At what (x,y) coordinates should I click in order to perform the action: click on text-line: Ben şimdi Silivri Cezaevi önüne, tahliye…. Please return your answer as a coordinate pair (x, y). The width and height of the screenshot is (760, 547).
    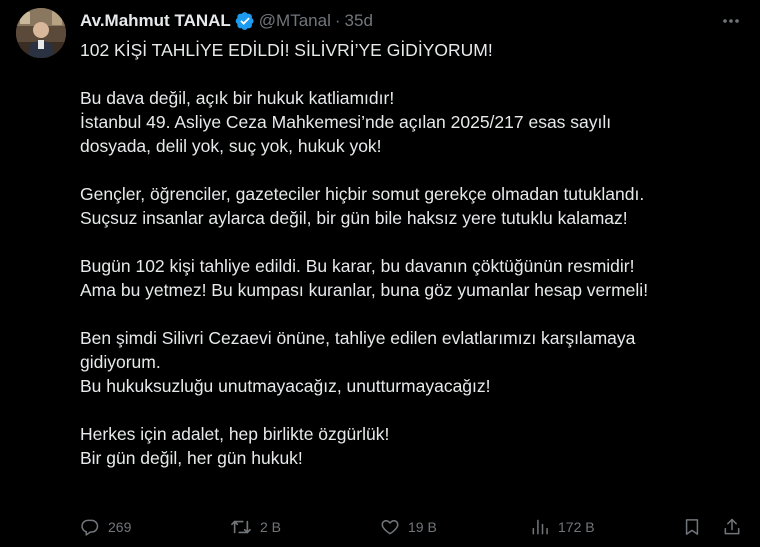
    Looking at the image, I should click on (358, 338).